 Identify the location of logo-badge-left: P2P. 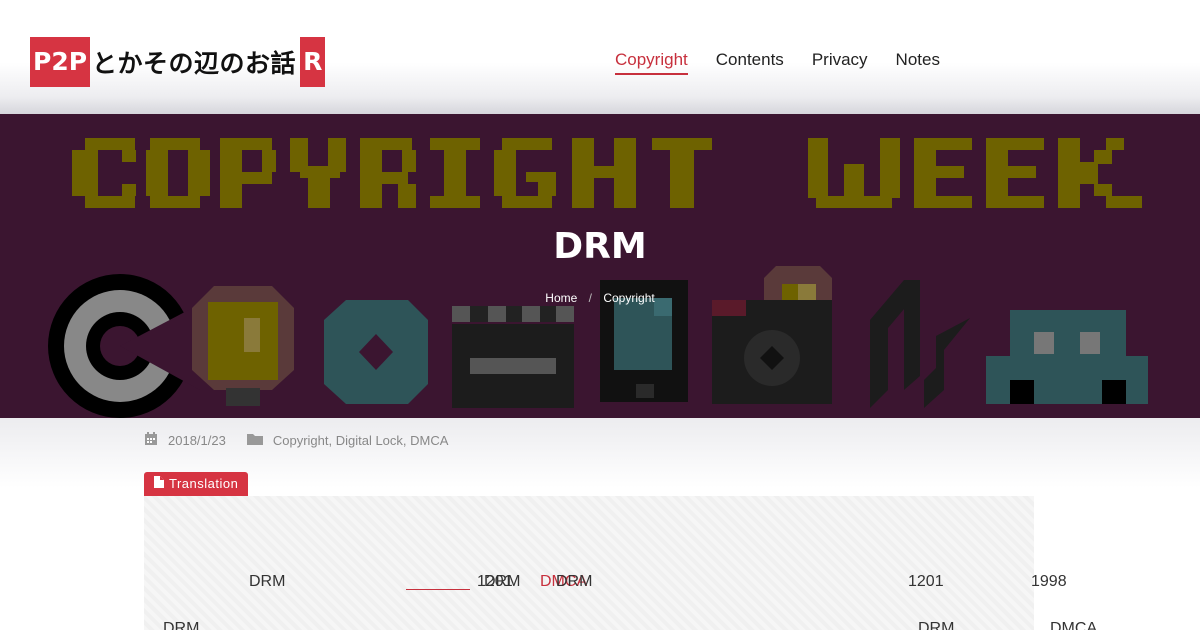
(60, 62).